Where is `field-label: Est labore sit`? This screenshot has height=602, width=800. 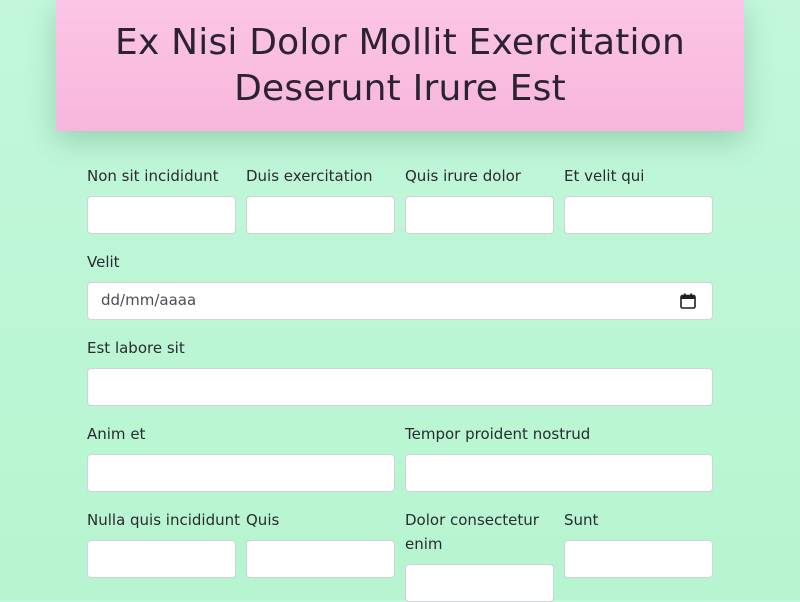
field-label: Est labore sit is located at coordinates (136, 348).